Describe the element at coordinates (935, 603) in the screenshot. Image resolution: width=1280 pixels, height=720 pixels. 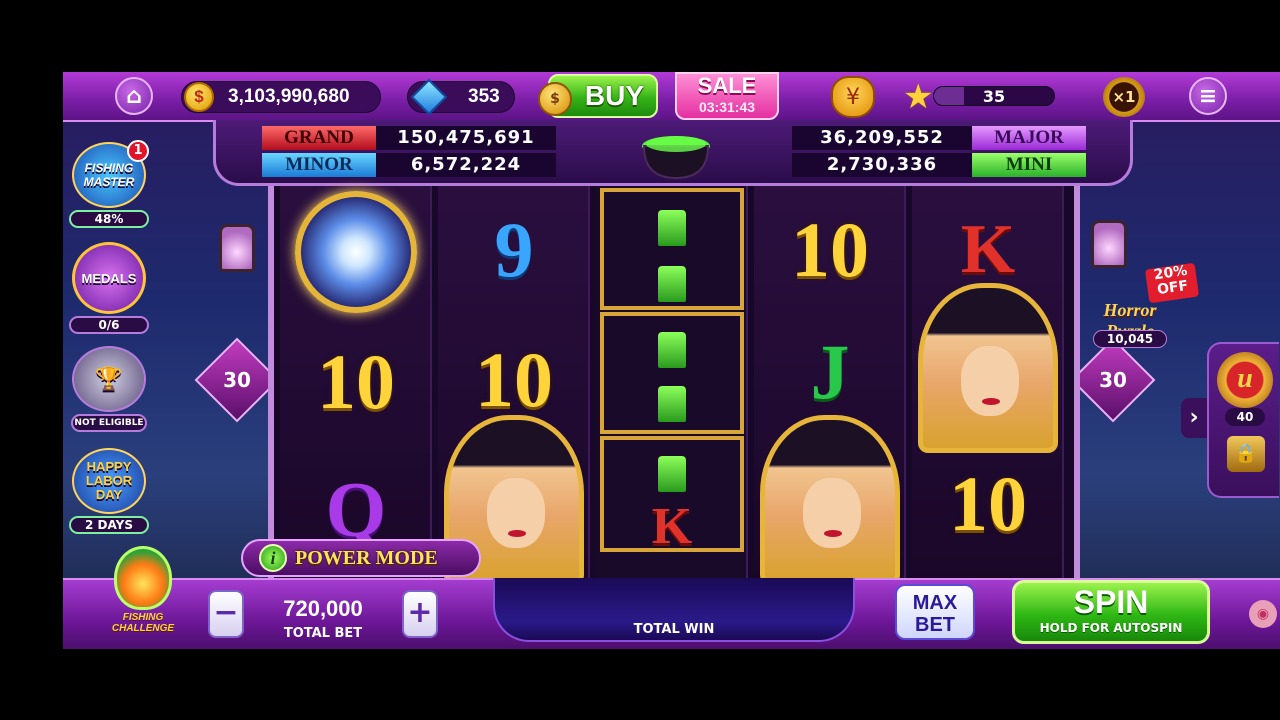
I see `max-bet-line1: MAX` at that location.